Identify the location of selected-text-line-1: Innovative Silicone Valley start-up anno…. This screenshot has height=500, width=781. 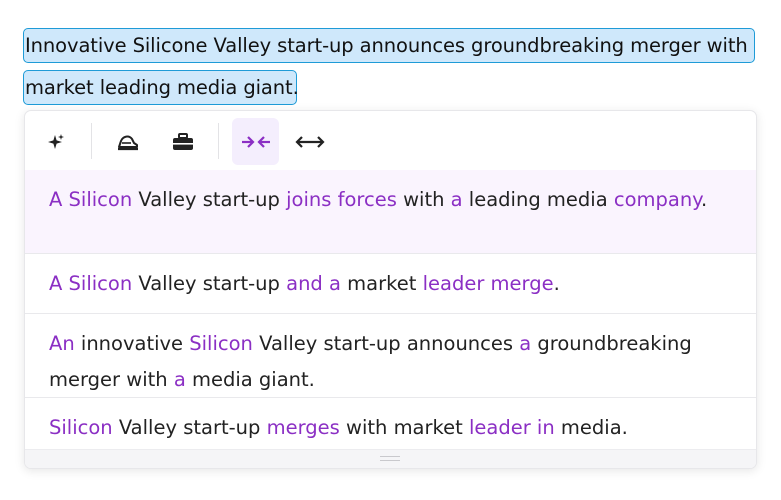
(389, 45).